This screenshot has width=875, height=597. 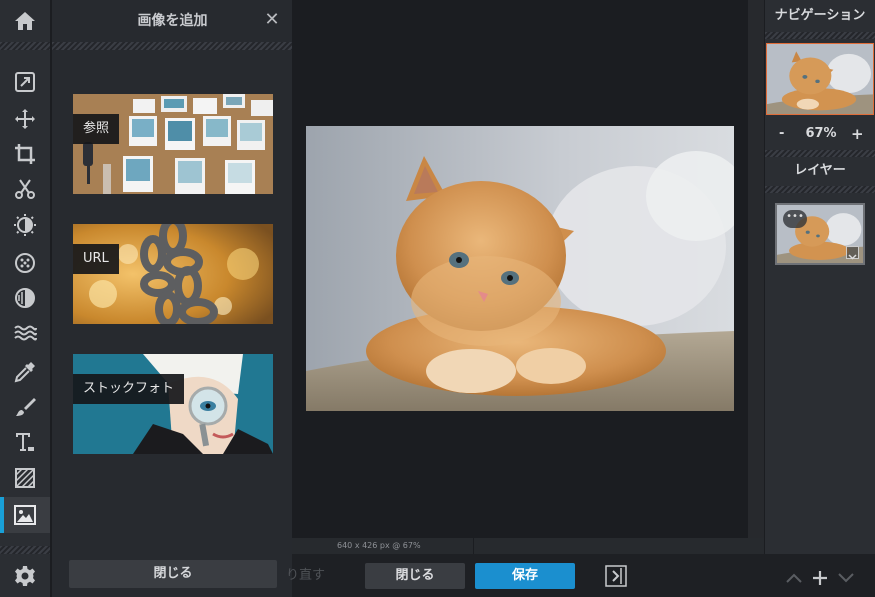 I want to click on toolbar-separator-top, so click(x=25, y=46).